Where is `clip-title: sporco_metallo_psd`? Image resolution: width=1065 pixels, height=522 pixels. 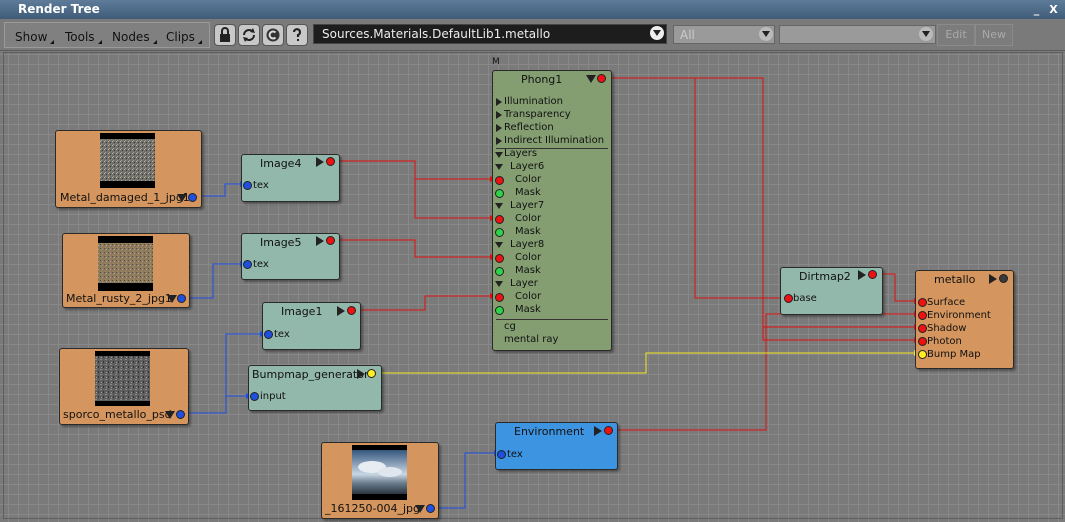 clip-title: sporco_metallo_psd is located at coordinates (117, 414).